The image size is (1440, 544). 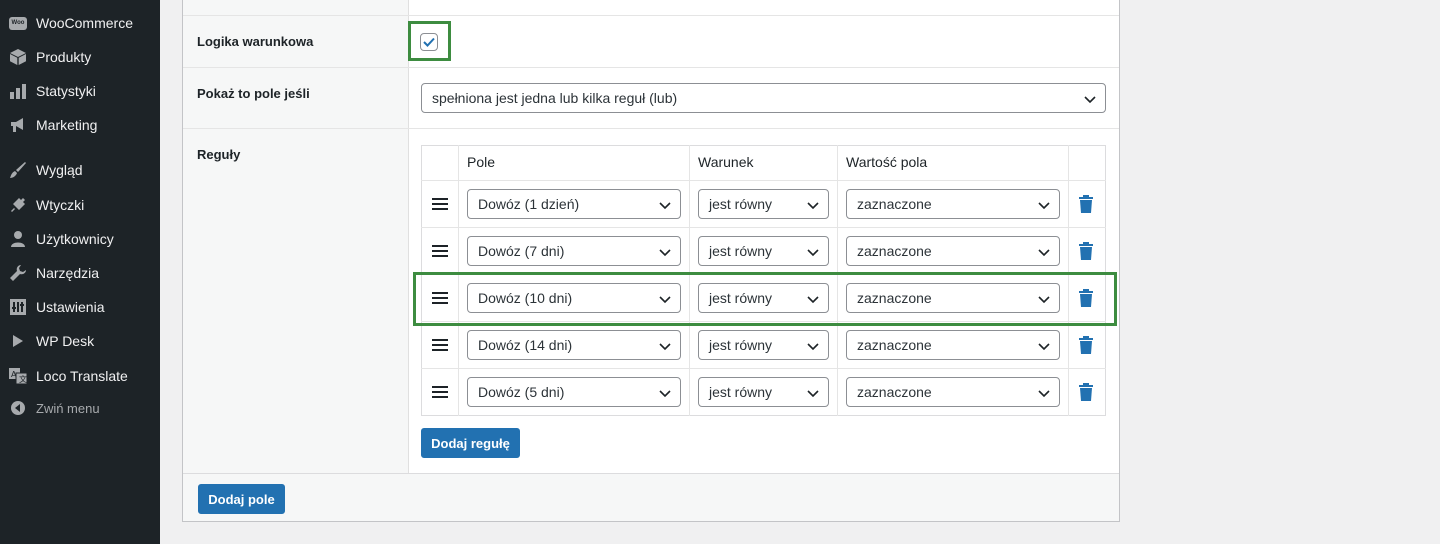 What do you see at coordinates (481, 162) in the screenshot?
I see `column-header-field: Pole` at bounding box center [481, 162].